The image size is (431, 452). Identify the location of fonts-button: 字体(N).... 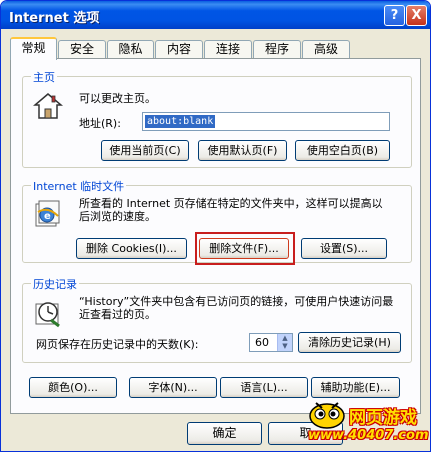
(173, 387).